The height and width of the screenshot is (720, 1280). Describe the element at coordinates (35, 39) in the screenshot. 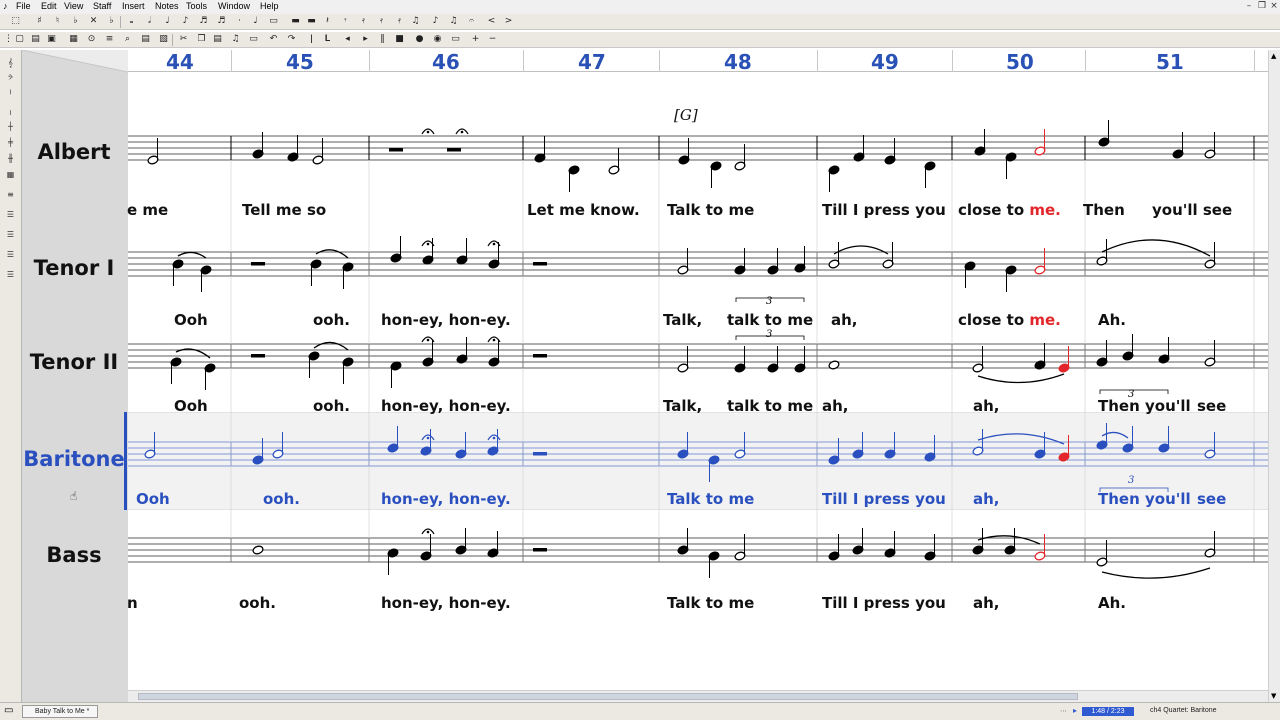

I see `open-file-icon: ▤` at that location.